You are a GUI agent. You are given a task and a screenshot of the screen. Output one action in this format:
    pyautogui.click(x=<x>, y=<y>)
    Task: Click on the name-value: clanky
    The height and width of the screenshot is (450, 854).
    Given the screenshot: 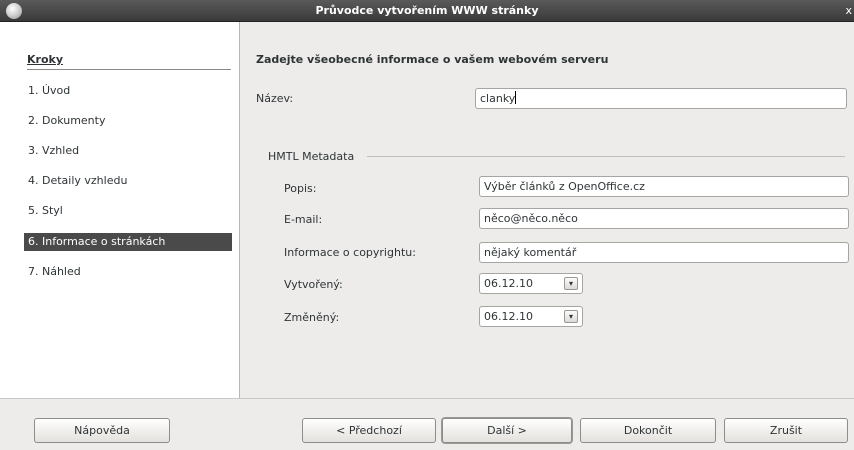 What is the action you would take?
    pyautogui.click(x=498, y=98)
    